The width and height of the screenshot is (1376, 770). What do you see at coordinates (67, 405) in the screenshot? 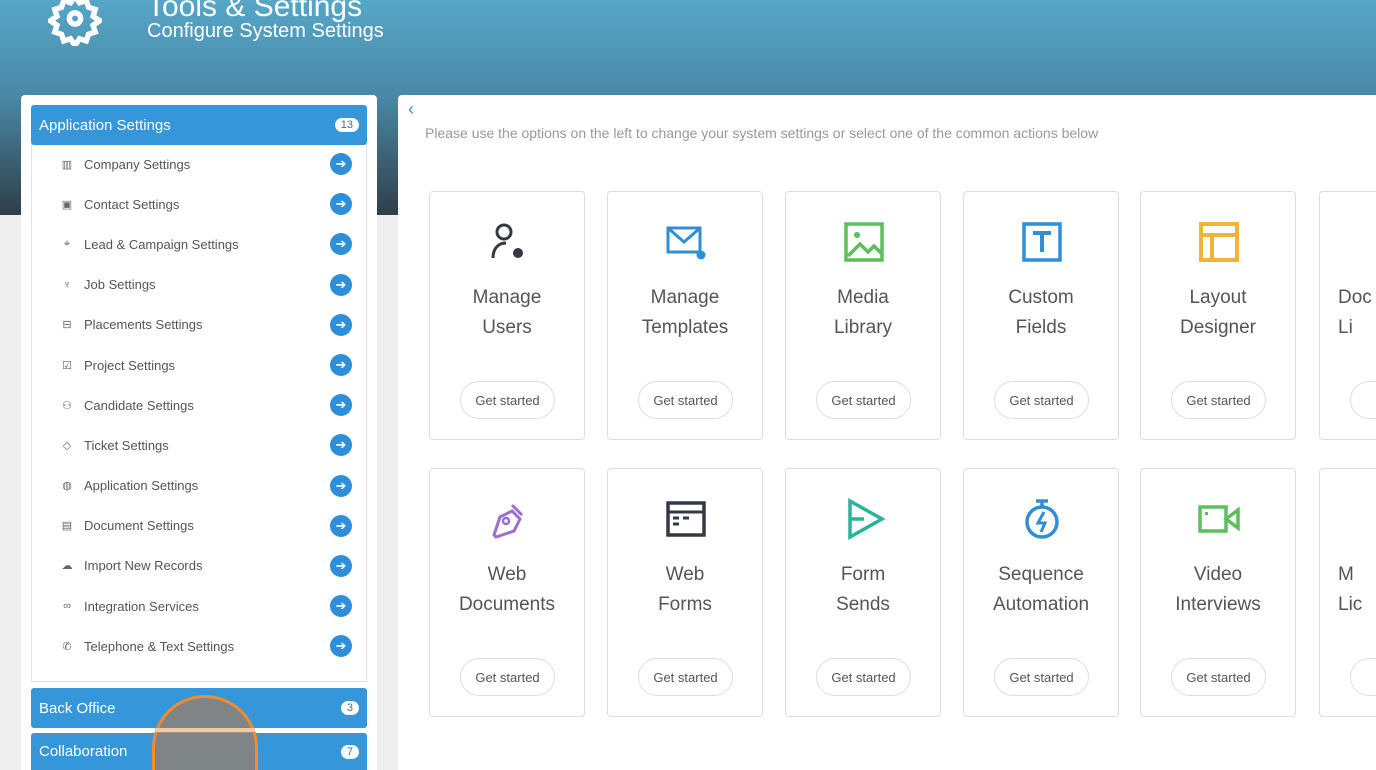
I see `users-icon: ⚇` at bounding box center [67, 405].